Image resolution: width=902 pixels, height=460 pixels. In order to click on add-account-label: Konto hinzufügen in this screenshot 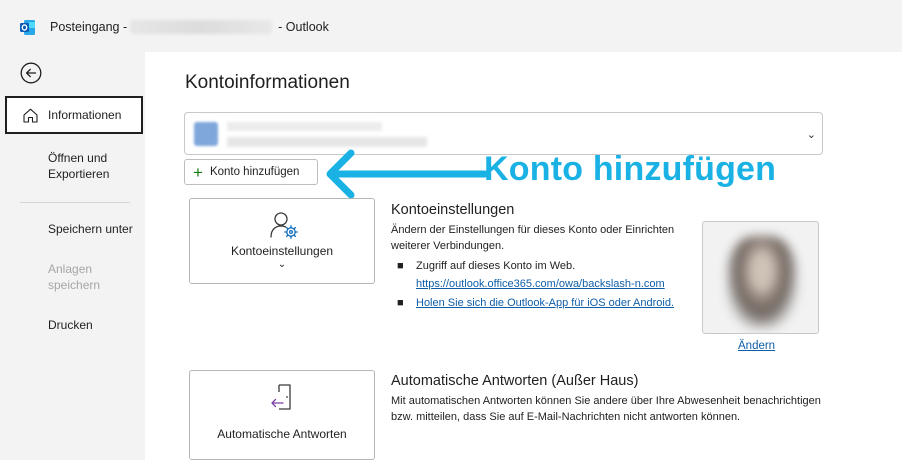, I will do `click(254, 172)`.